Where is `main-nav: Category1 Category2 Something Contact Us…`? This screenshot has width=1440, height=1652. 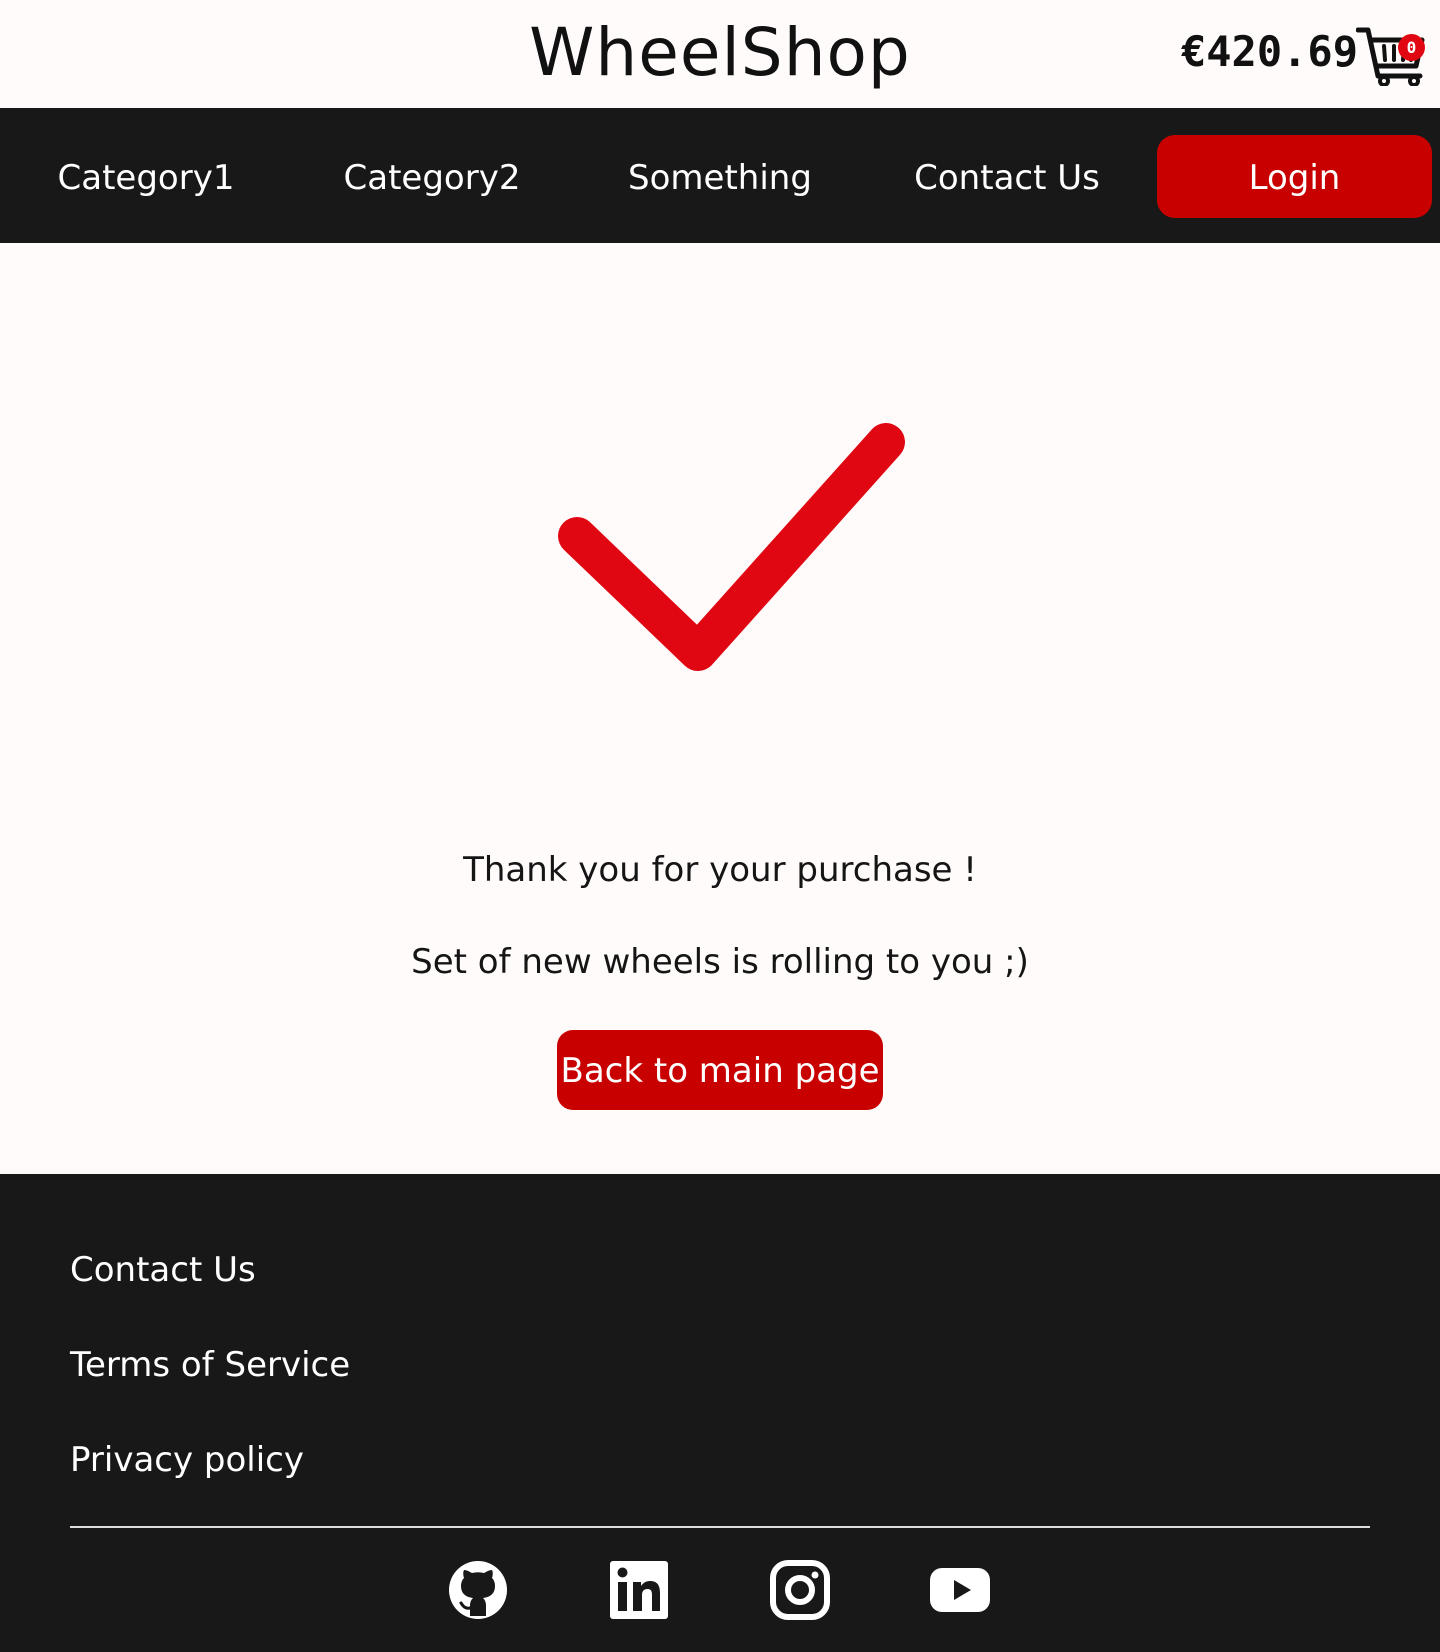
main-nav: Category1 Category2 Something Contact Us… is located at coordinates (720, 175).